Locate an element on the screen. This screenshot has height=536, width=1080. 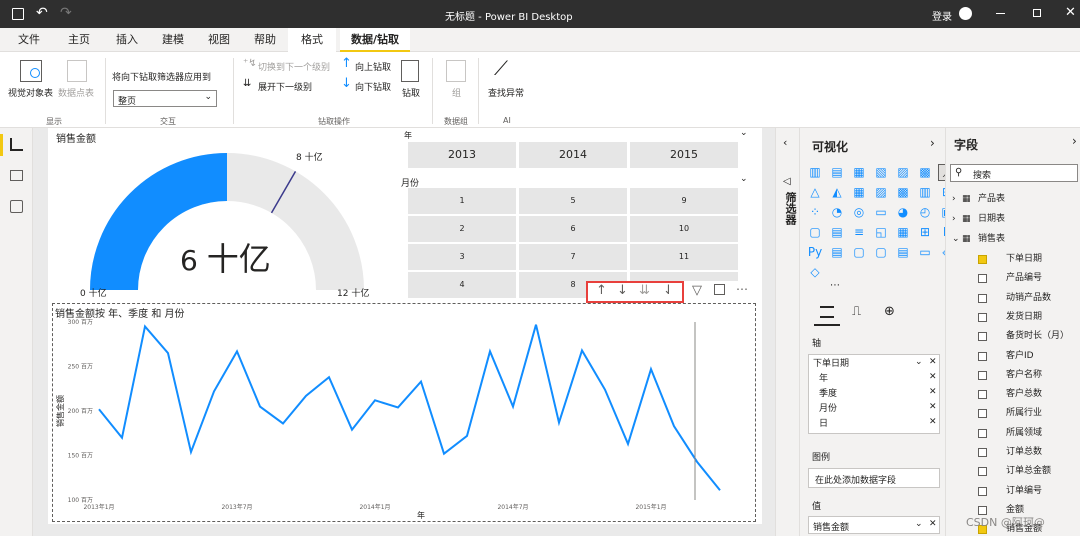
save-icon is located at coordinates (18, 14).